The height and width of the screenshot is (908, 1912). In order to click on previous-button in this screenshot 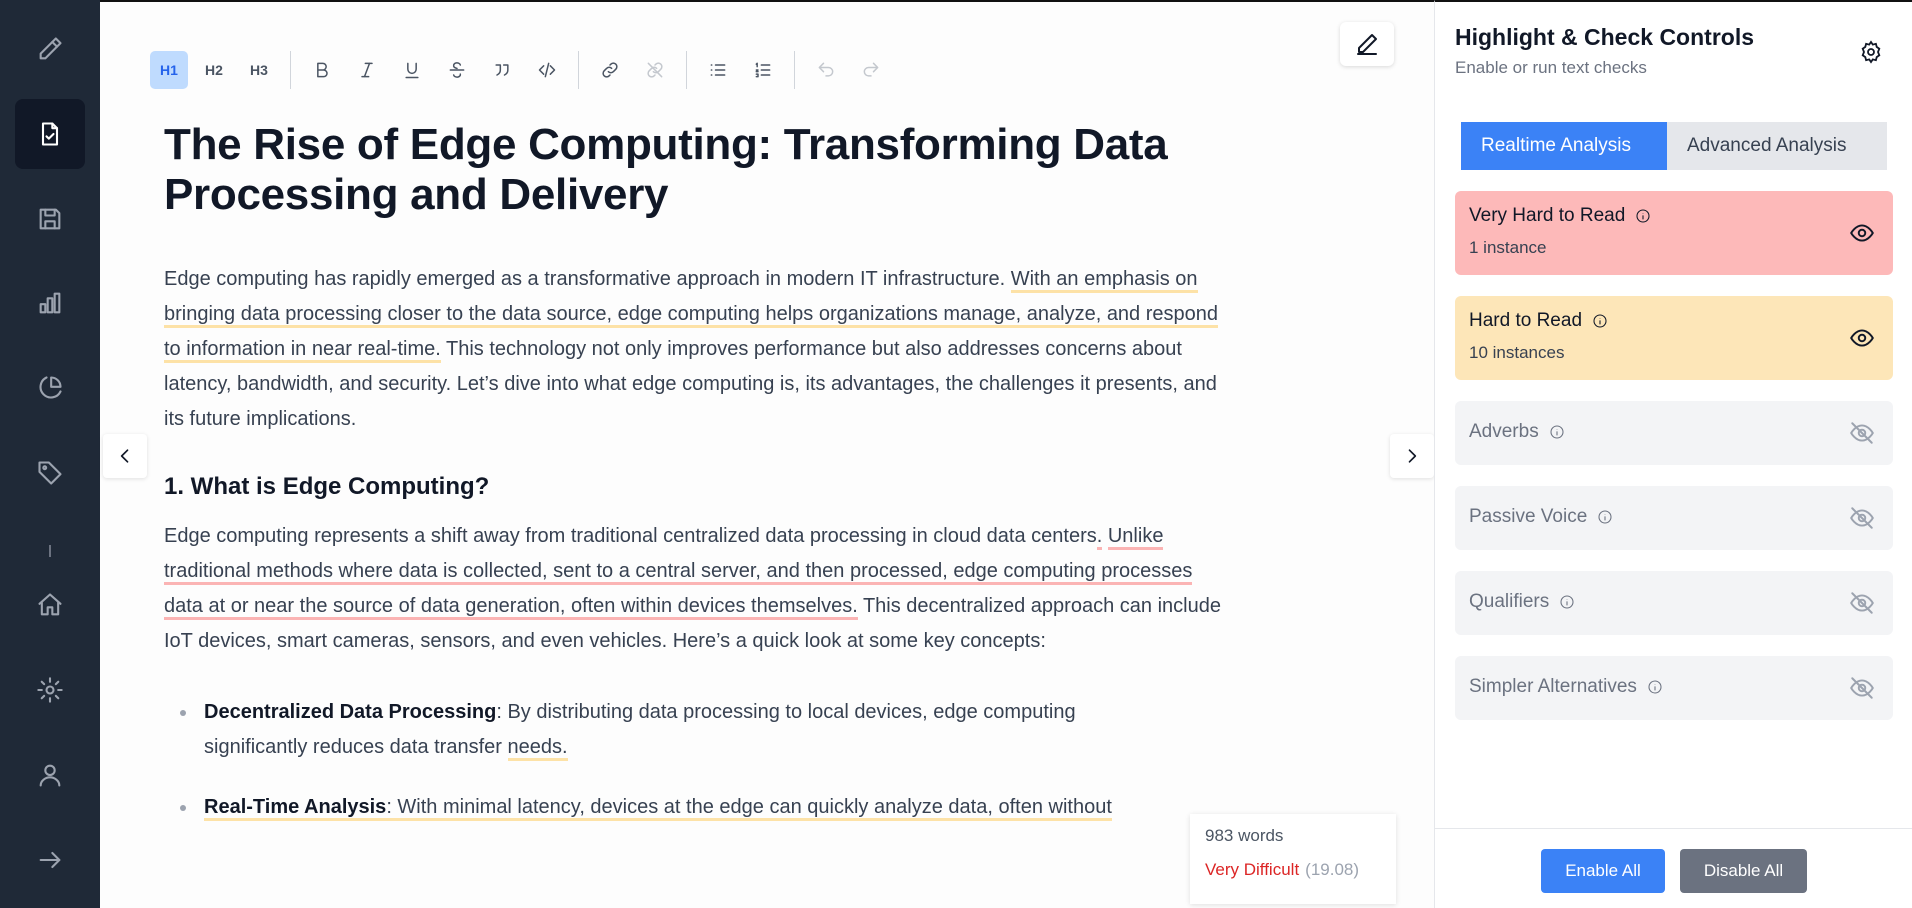, I will do `click(125, 456)`.